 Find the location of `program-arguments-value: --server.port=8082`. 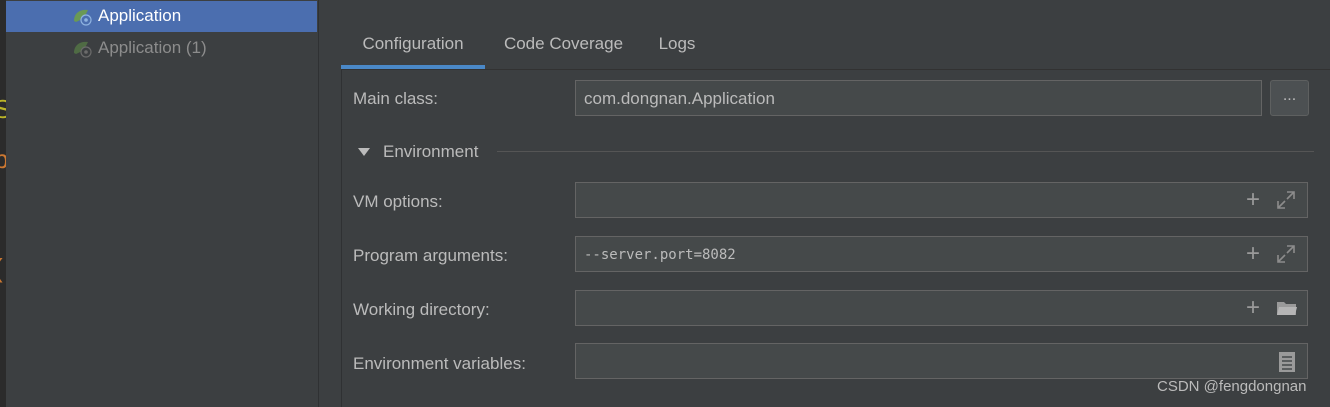

program-arguments-value: --server.port=8082 is located at coordinates (660, 255).